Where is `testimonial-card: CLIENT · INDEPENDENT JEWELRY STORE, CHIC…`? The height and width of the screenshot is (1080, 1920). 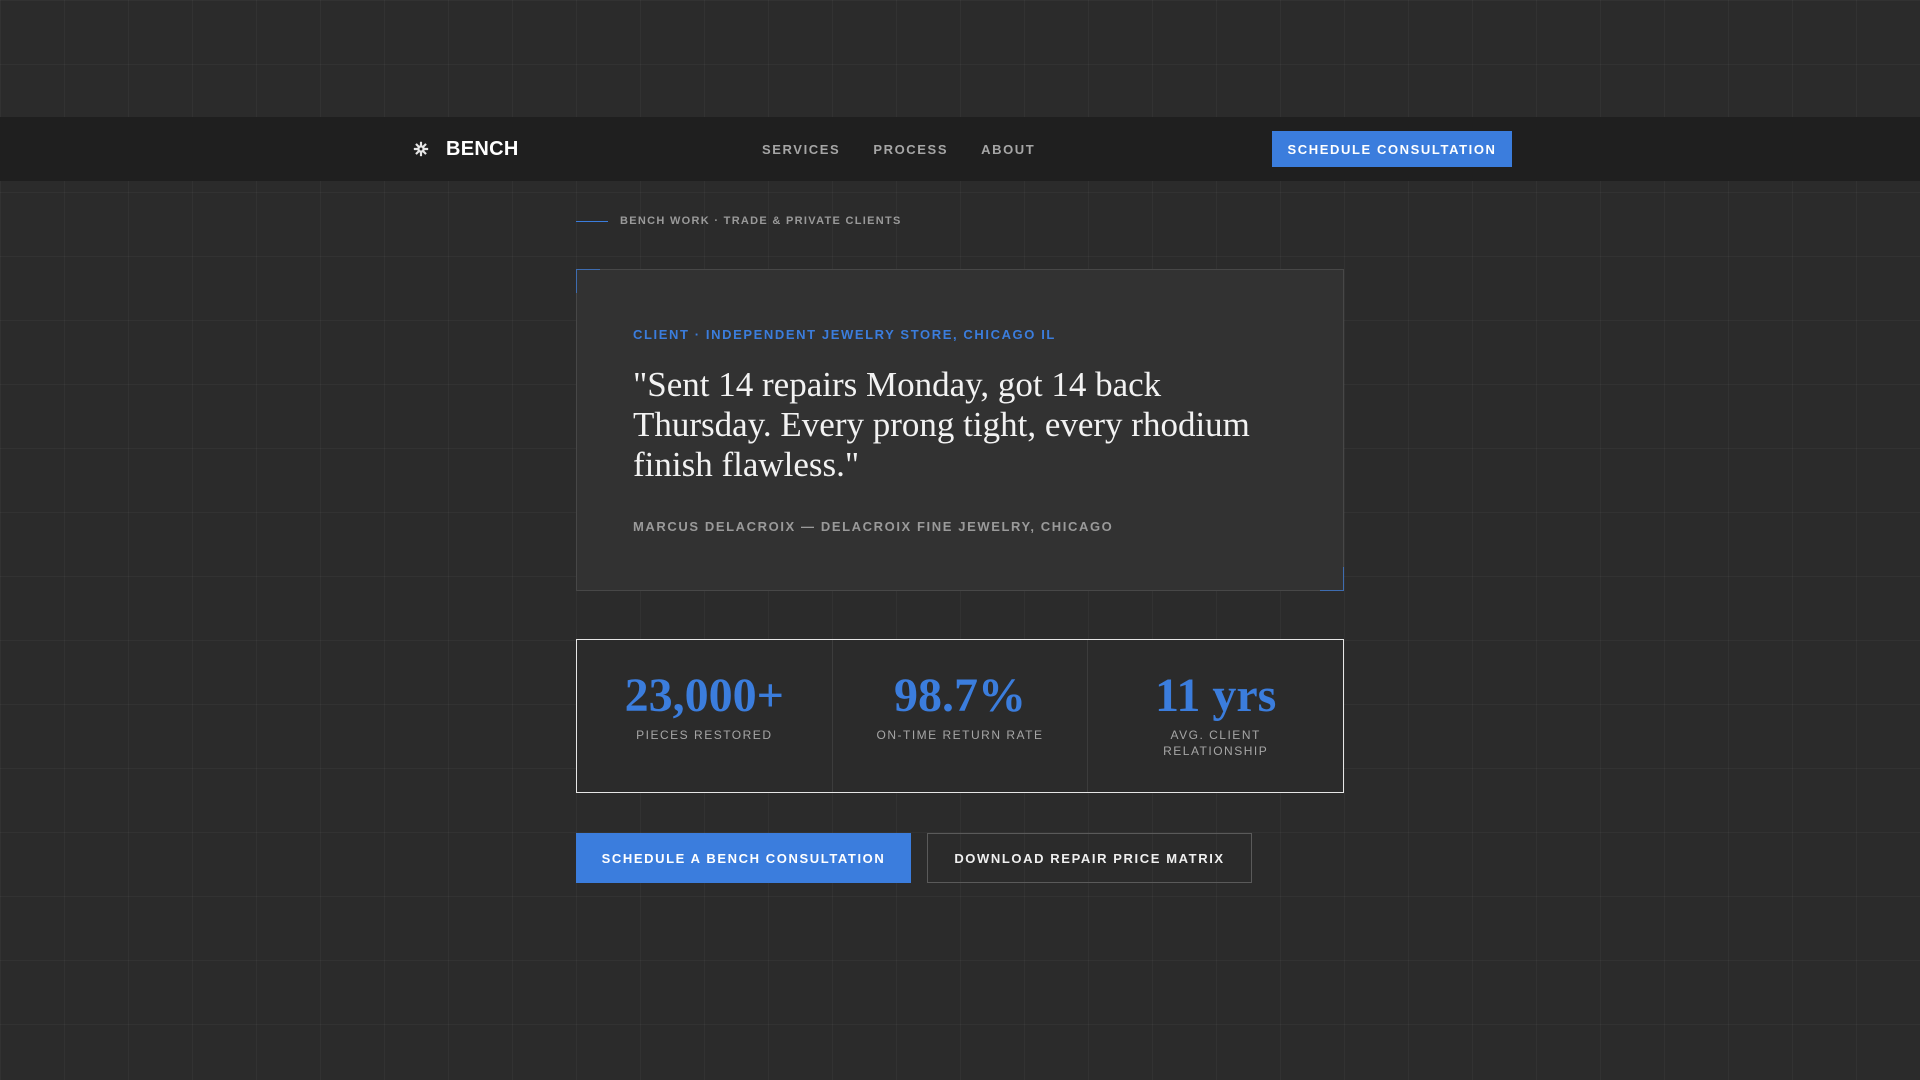 testimonial-card: CLIENT · INDEPENDENT JEWELRY STORE, CHIC… is located at coordinates (960, 430).